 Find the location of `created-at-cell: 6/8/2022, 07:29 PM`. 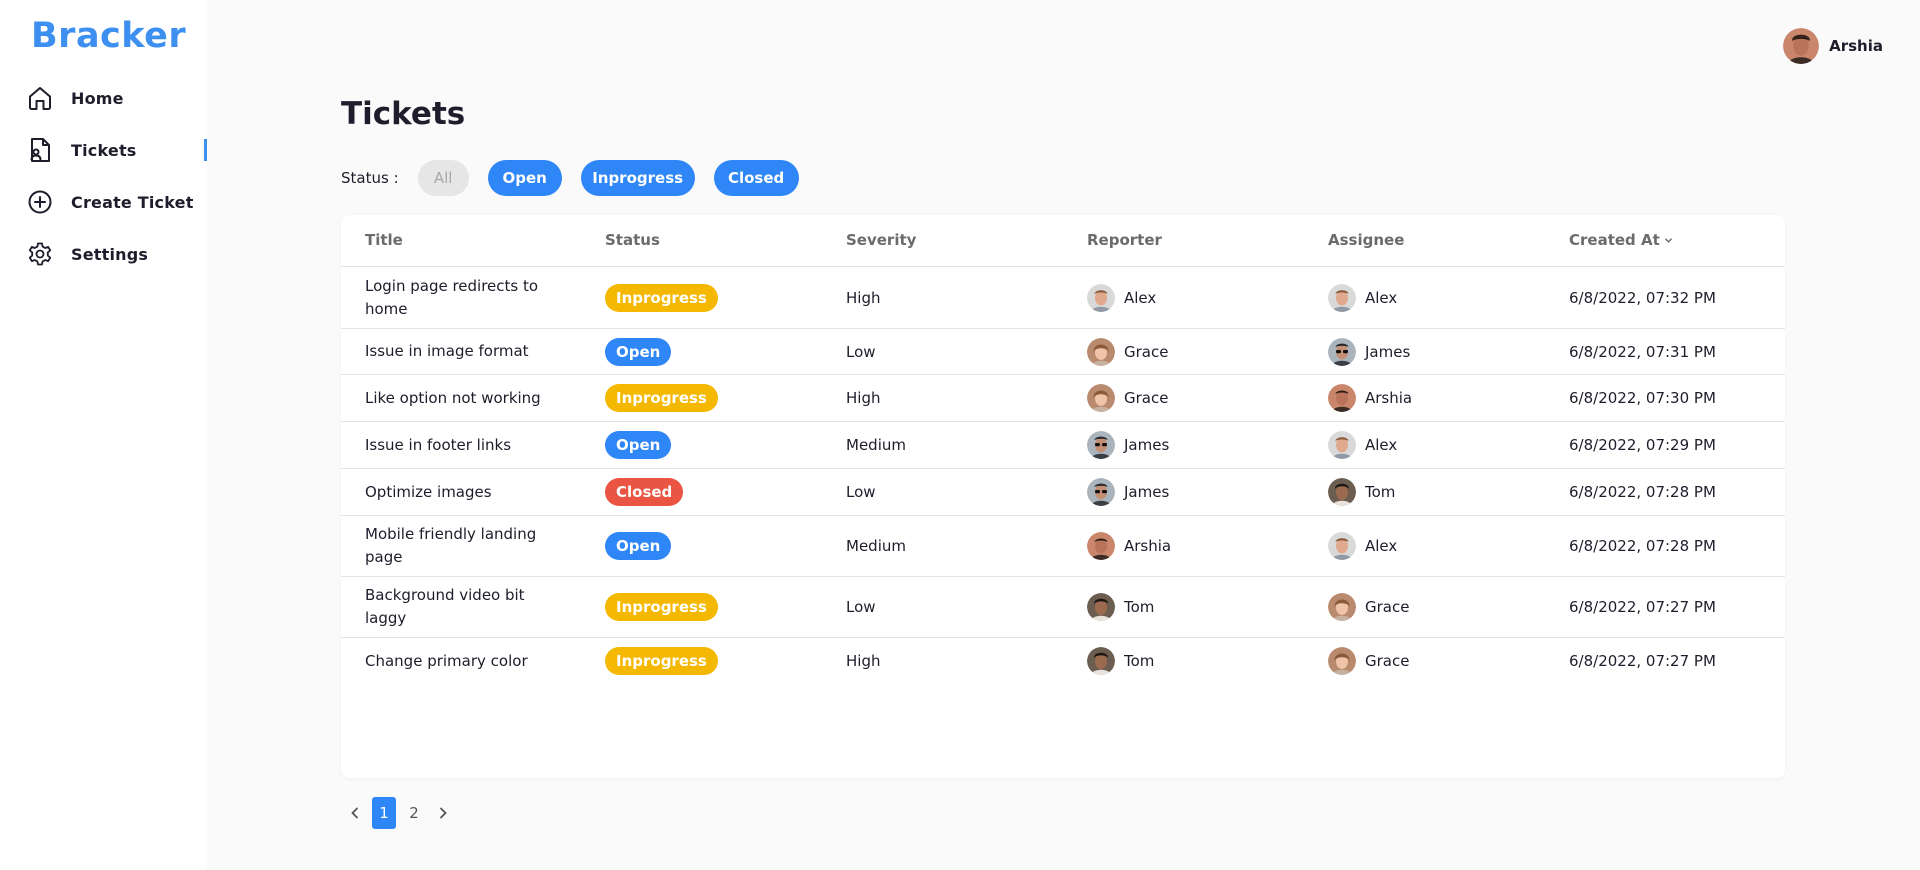

created-at-cell: 6/8/2022, 07:29 PM is located at coordinates (1642, 445).